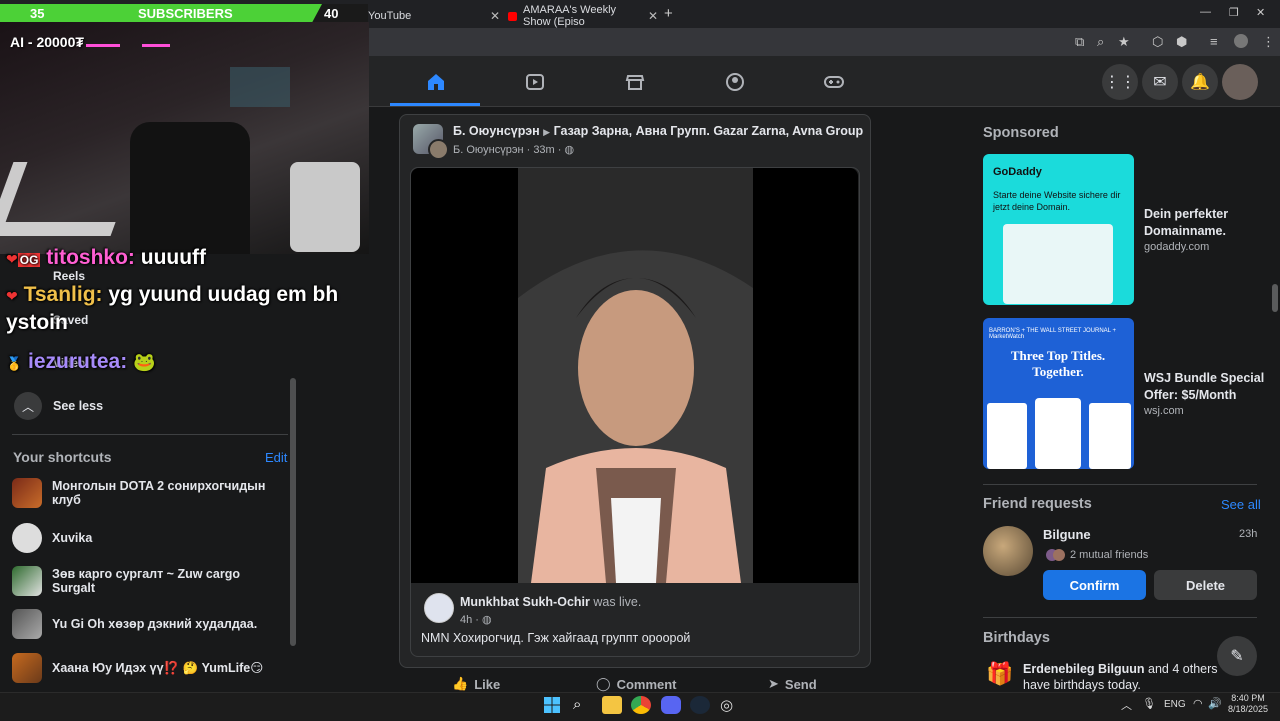  What do you see at coordinates (617, 602) in the screenshot?
I see `shared-suffix: was live.` at bounding box center [617, 602].